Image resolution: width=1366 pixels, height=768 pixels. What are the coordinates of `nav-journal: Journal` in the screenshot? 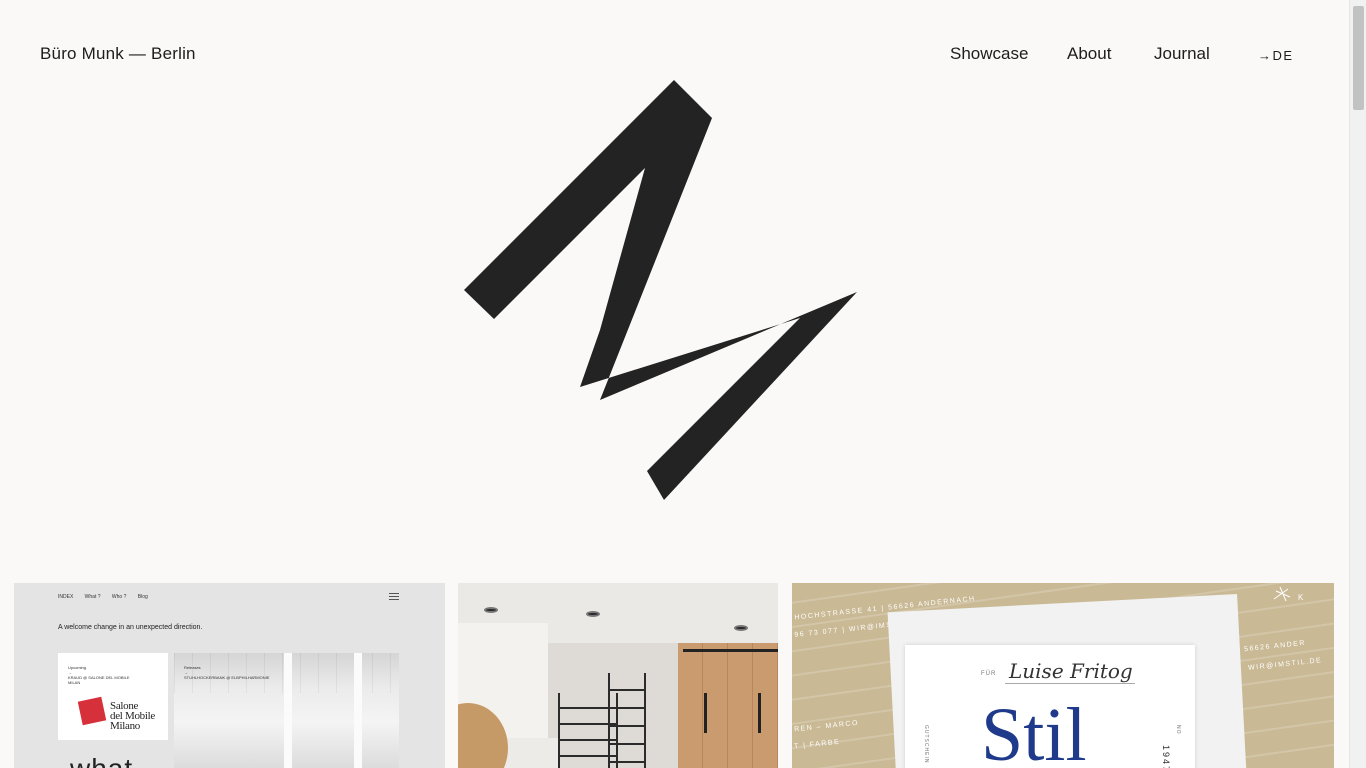 It's located at (1182, 54).